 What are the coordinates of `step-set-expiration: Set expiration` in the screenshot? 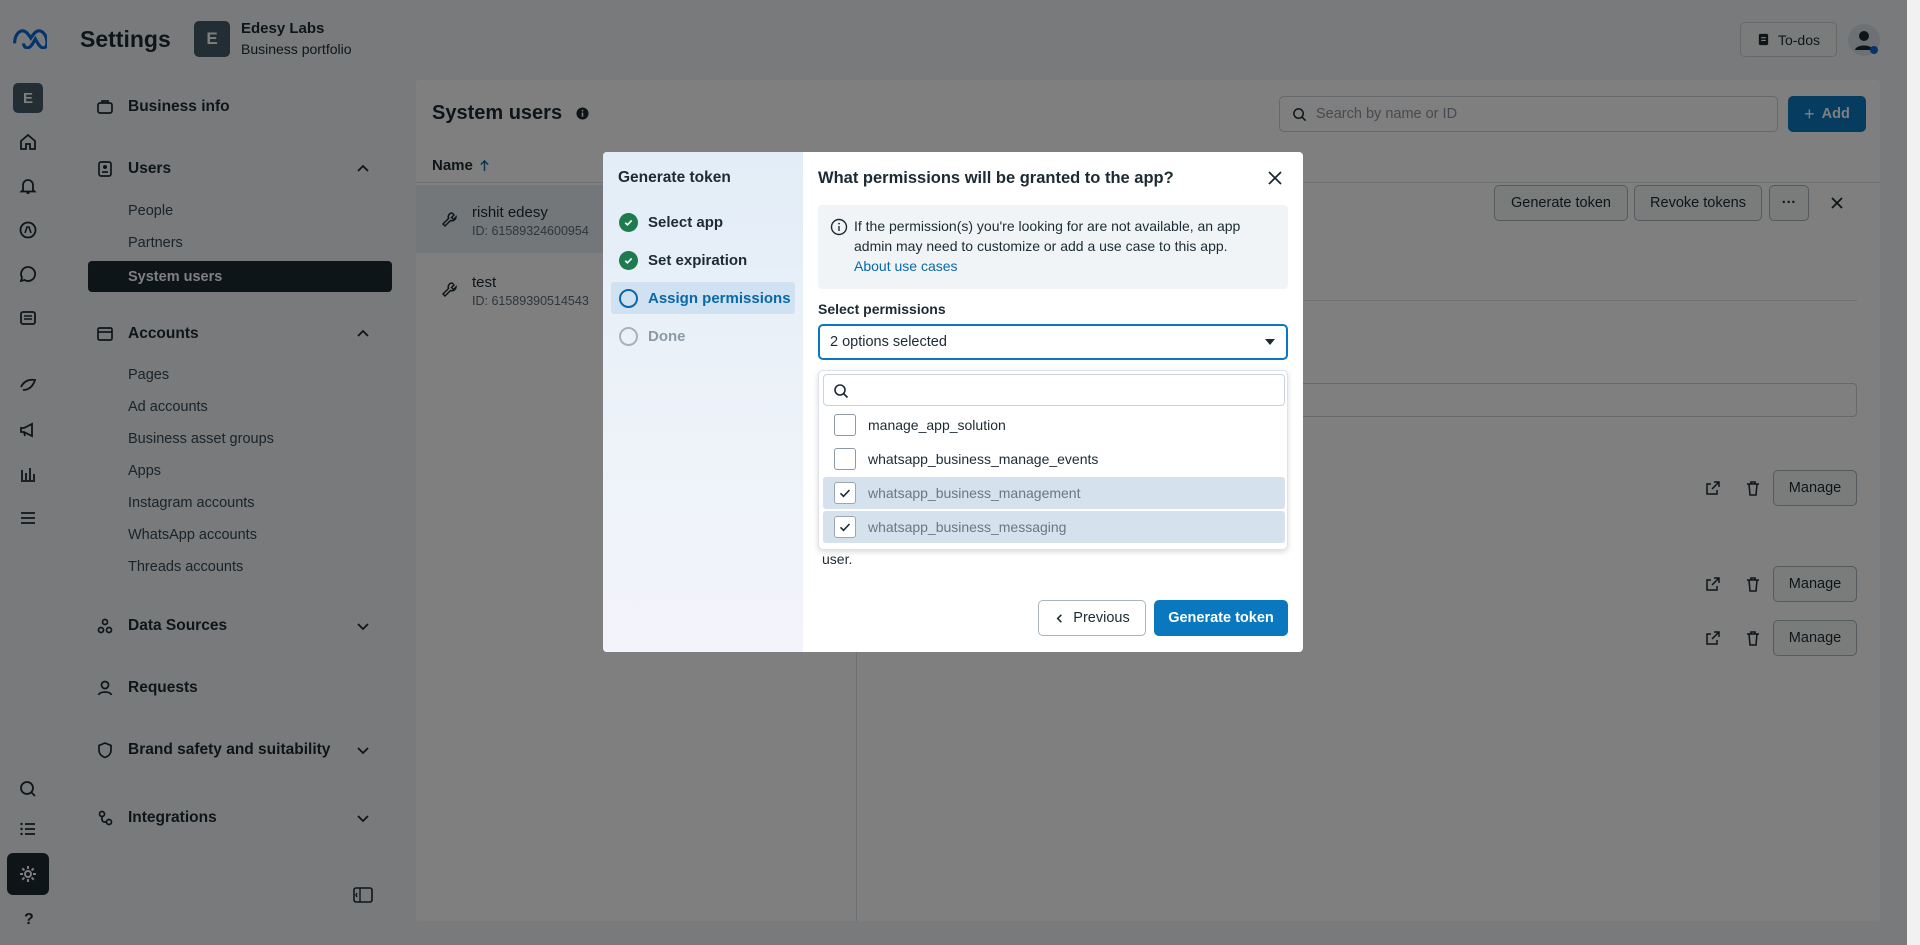 It's located at (703, 260).